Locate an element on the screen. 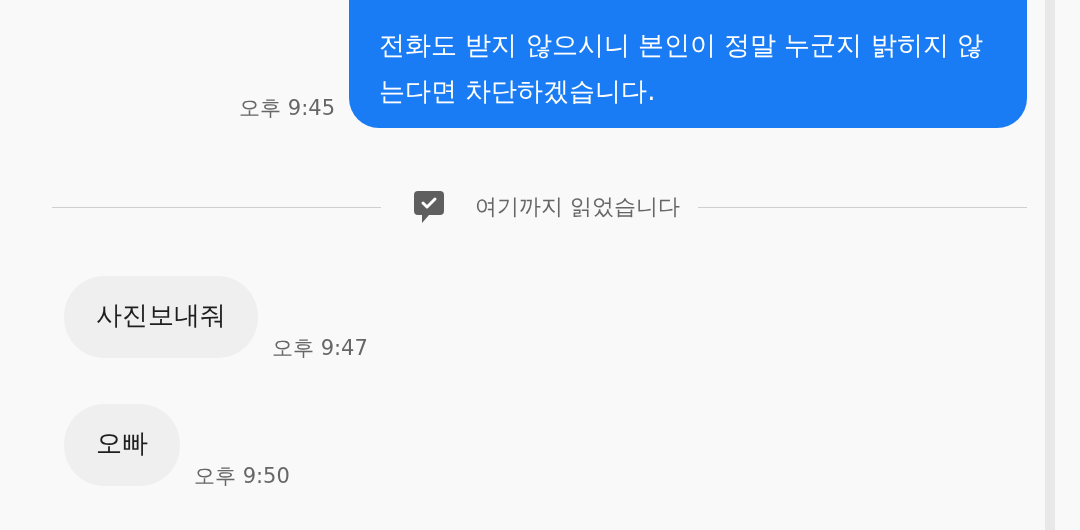 The height and width of the screenshot is (530, 1080). message-time: 오후 9:47 is located at coordinates (320, 348).